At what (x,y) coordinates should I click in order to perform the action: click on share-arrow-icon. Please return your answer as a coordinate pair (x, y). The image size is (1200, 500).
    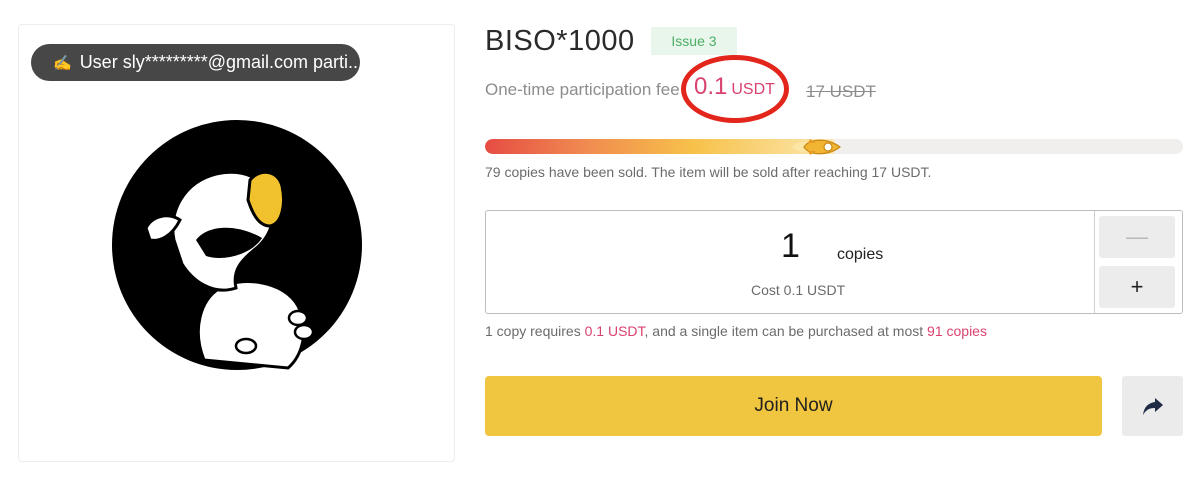
    Looking at the image, I should click on (1152, 406).